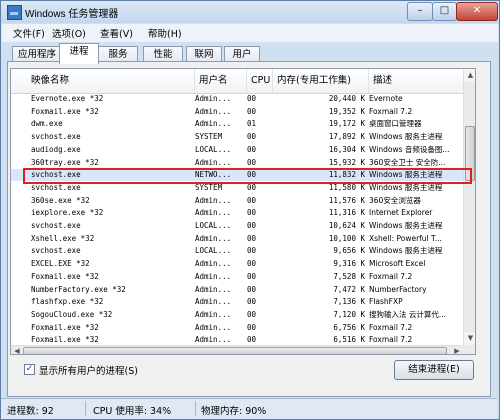 This screenshot has width=500, height=420. What do you see at coordinates (237, 137) in the screenshot?
I see `process-row: svchost.exe SYSTEM 00 17,892 K Windows 服务主进程` at bounding box center [237, 137].